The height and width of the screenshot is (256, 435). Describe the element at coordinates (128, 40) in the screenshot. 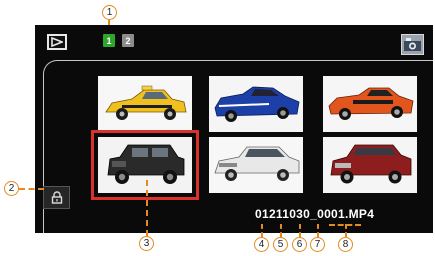

I see `tab-folder-2: 2` at that location.